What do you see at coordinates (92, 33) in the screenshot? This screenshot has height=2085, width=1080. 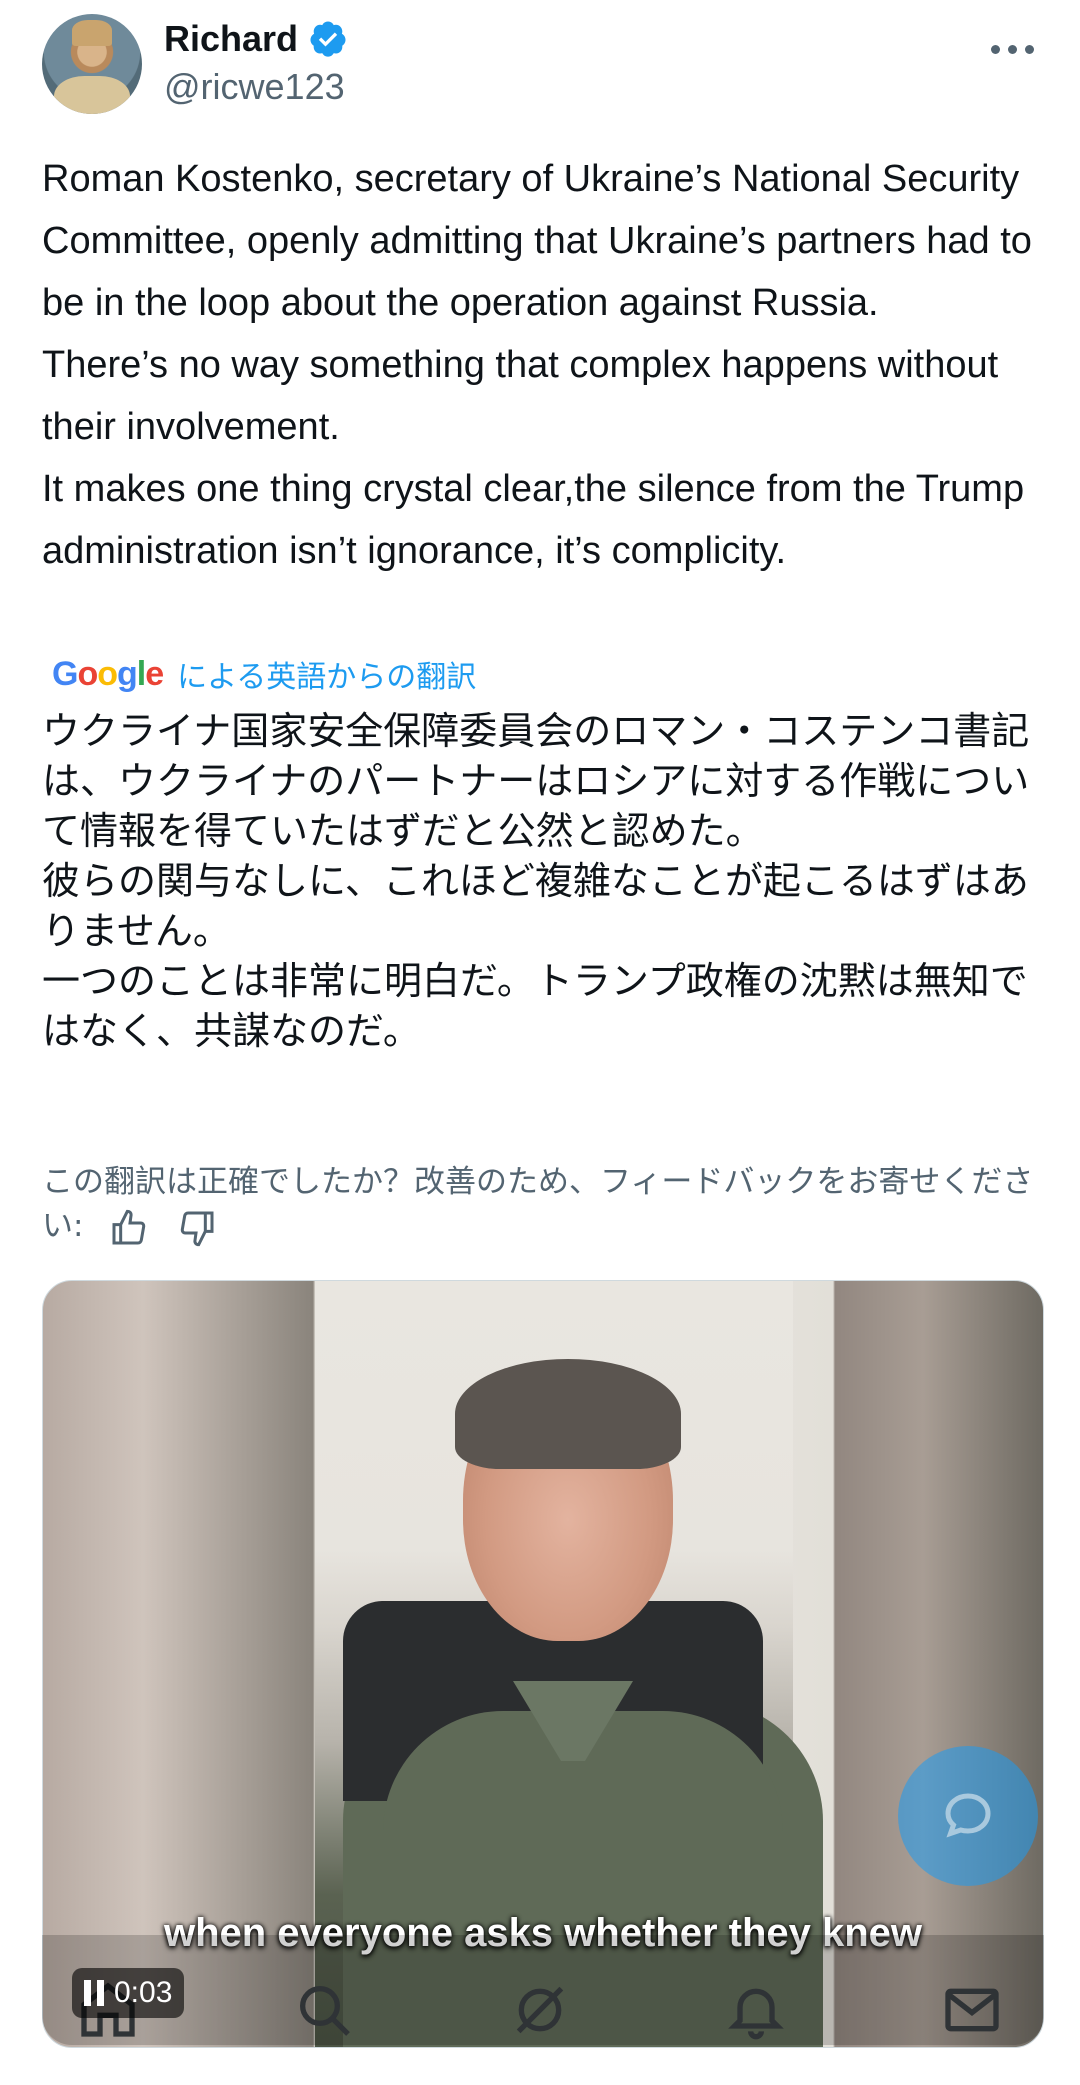 I see `avatar-hat` at bounding box center [92, 33].